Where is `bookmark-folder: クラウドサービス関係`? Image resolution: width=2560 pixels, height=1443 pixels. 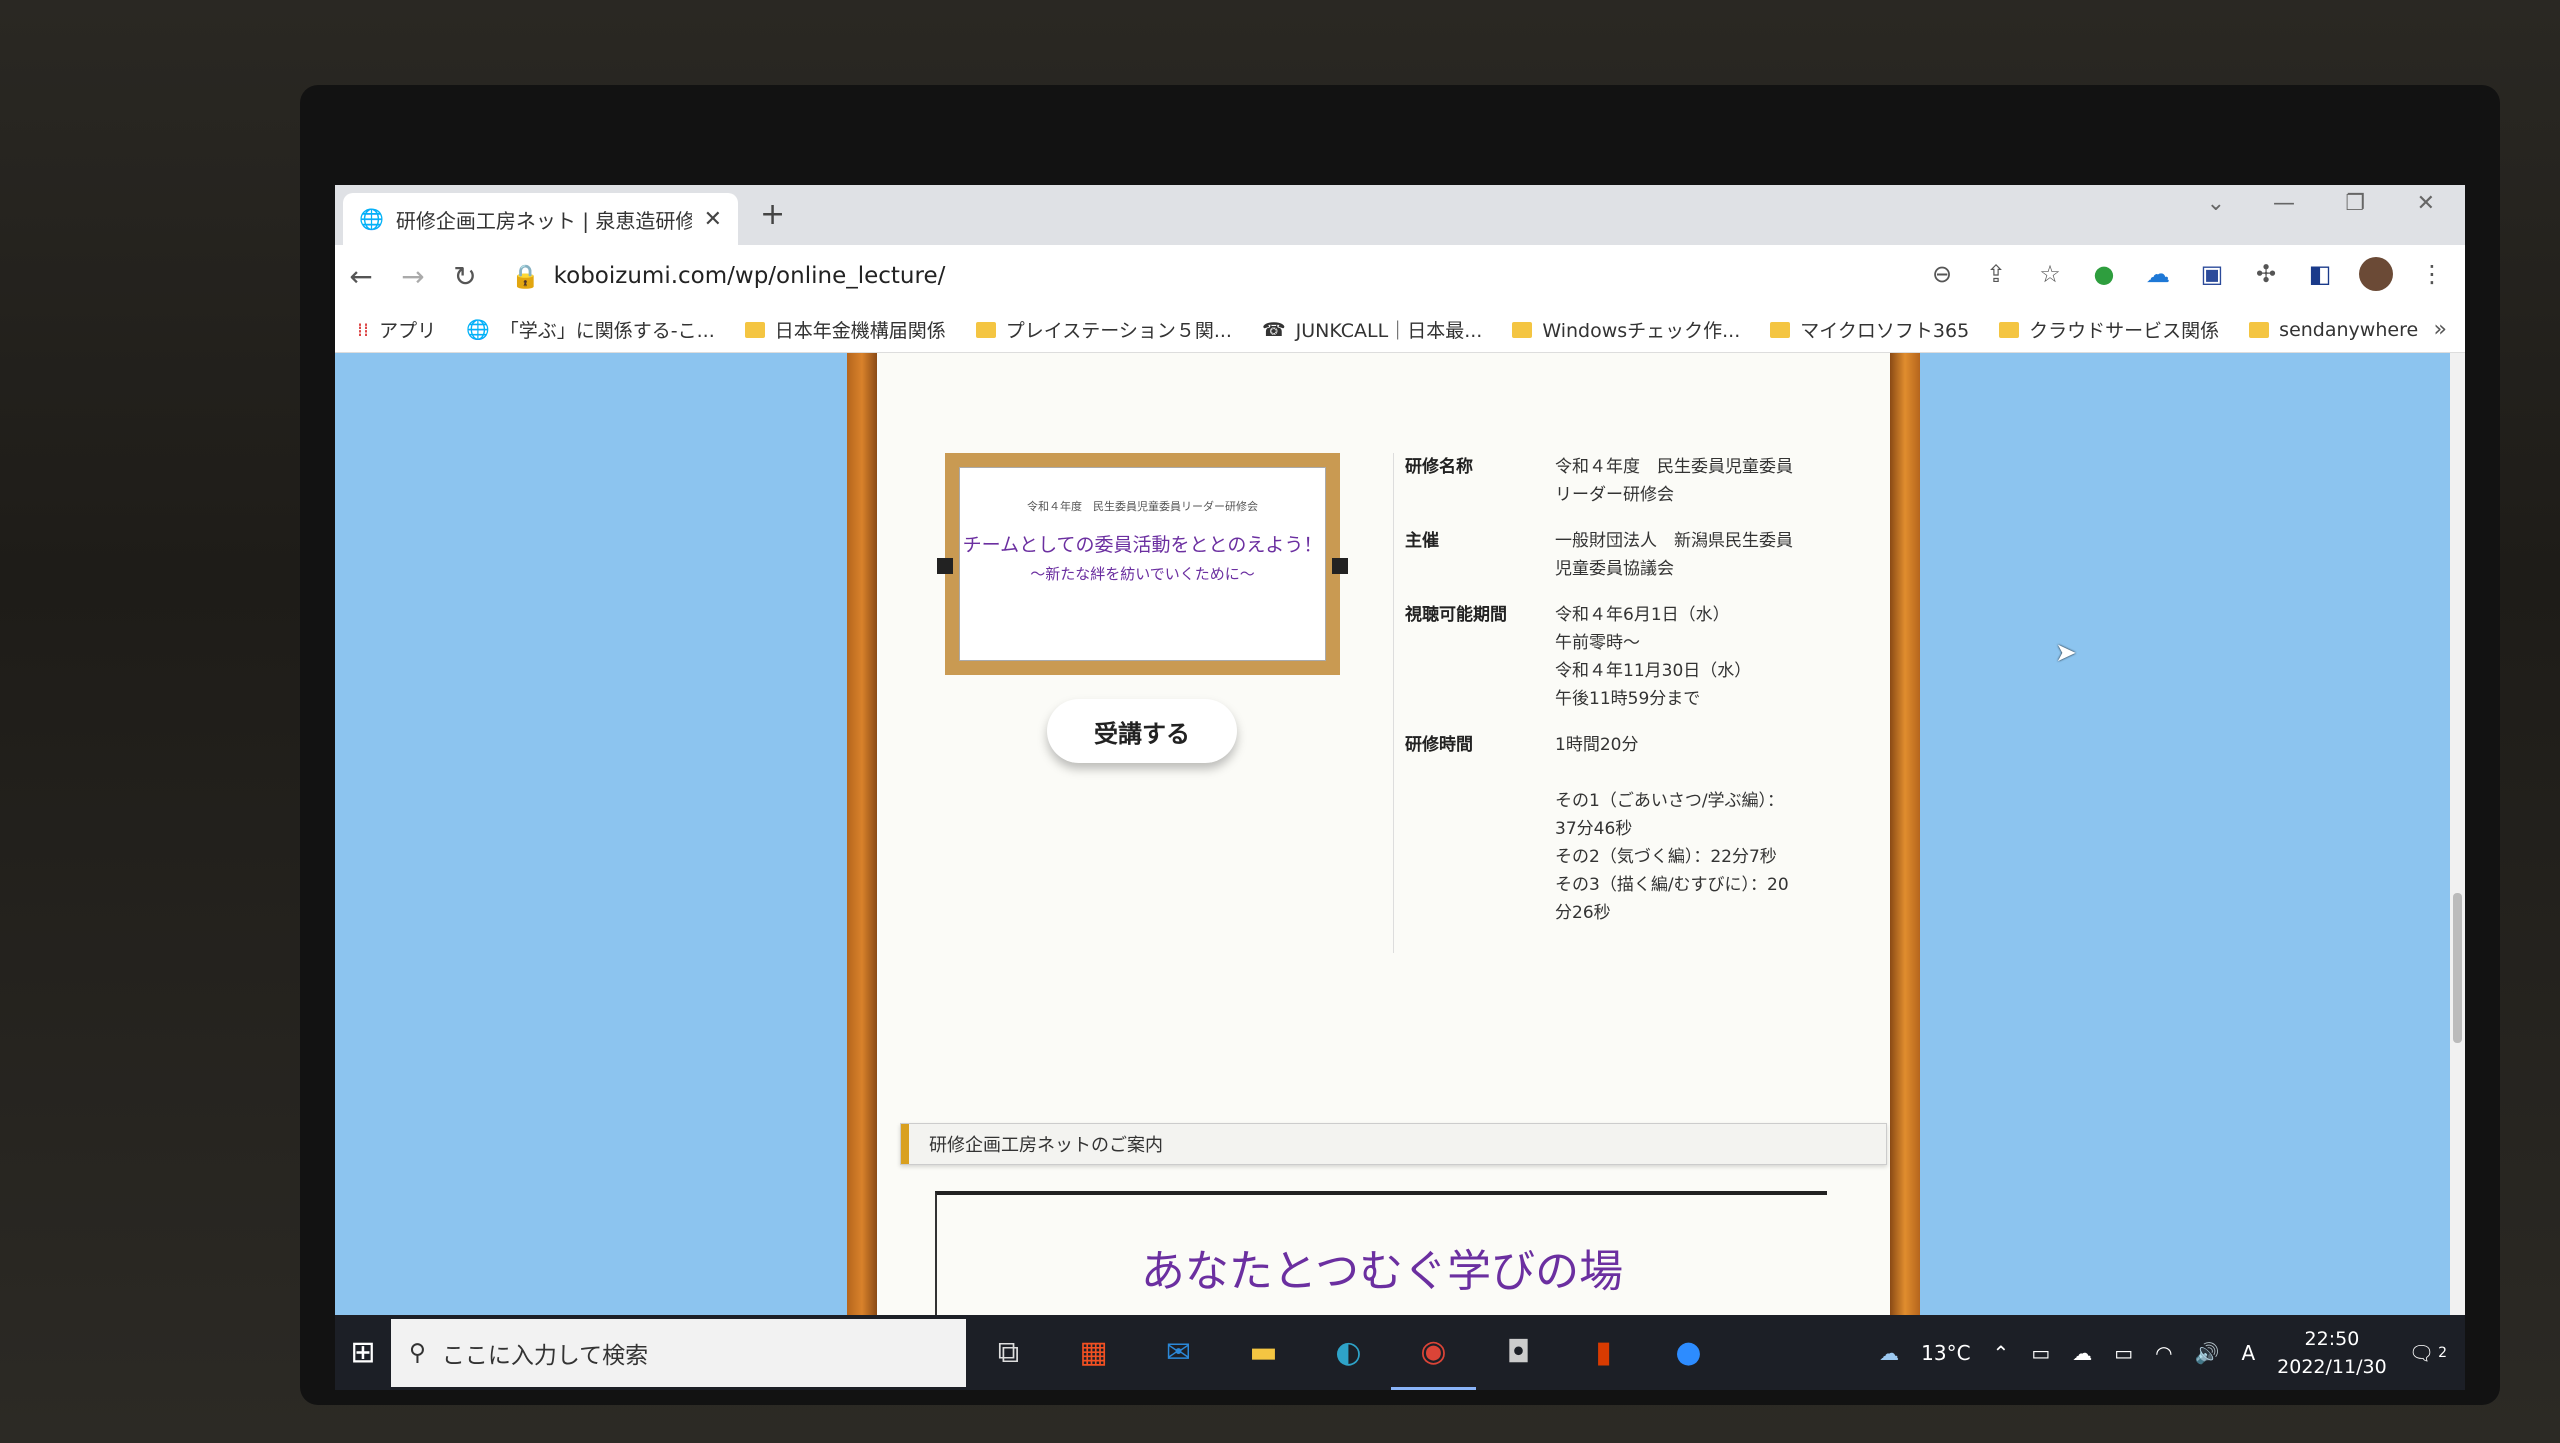
bookmark-folder: クラウドサービス関係 is located at coordinates (2109, 329).